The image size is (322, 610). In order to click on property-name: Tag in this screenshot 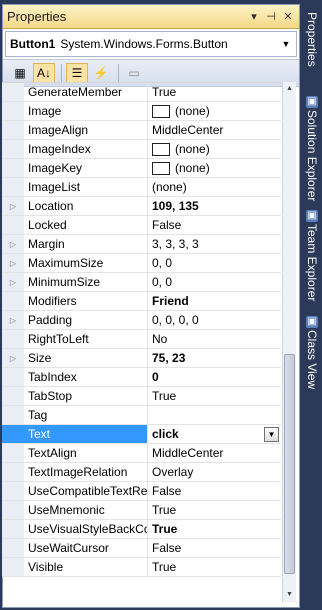, I will do `click(86, 415)`.